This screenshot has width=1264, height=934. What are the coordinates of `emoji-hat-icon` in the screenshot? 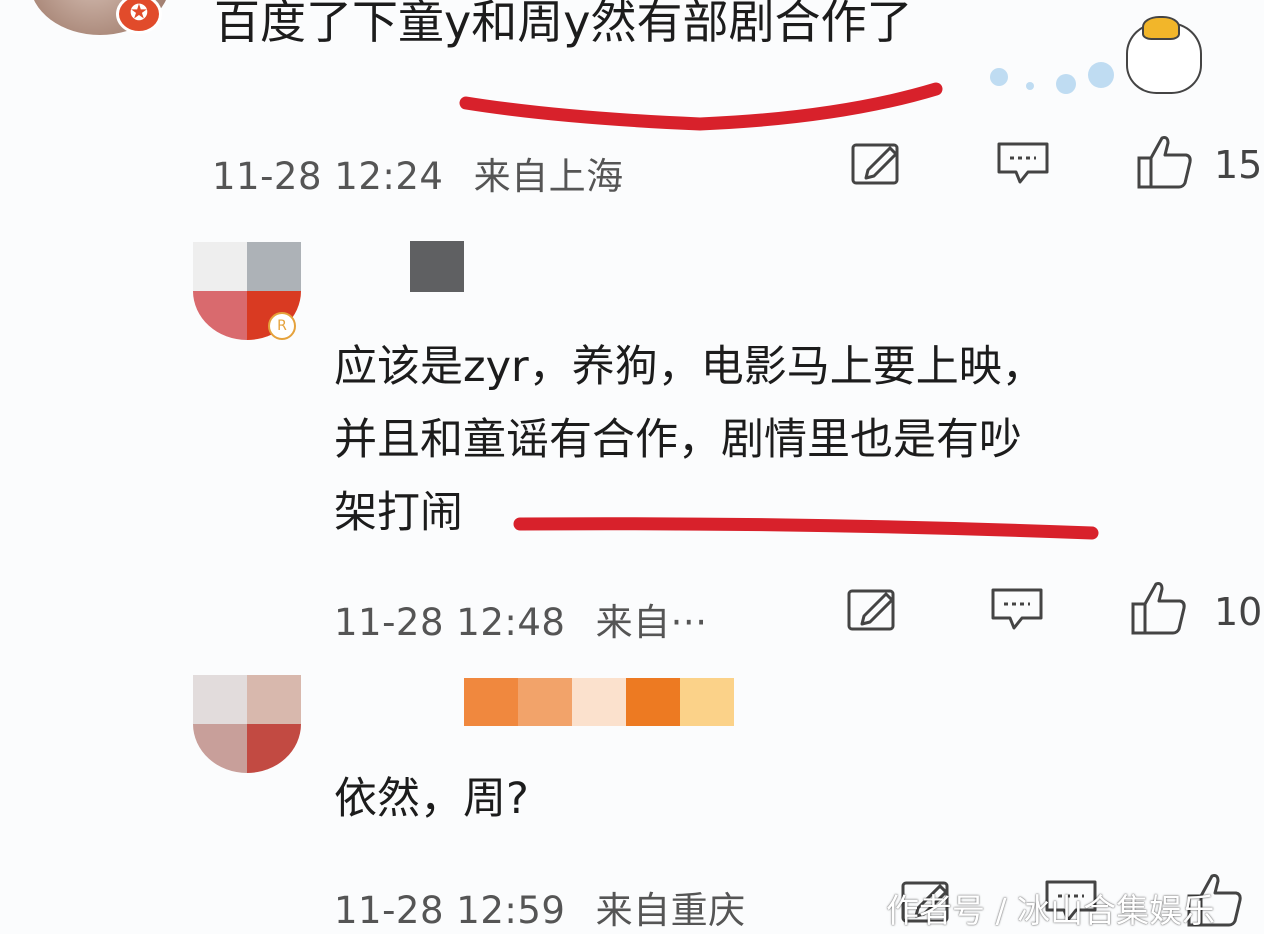 It's located at (1161, 28).